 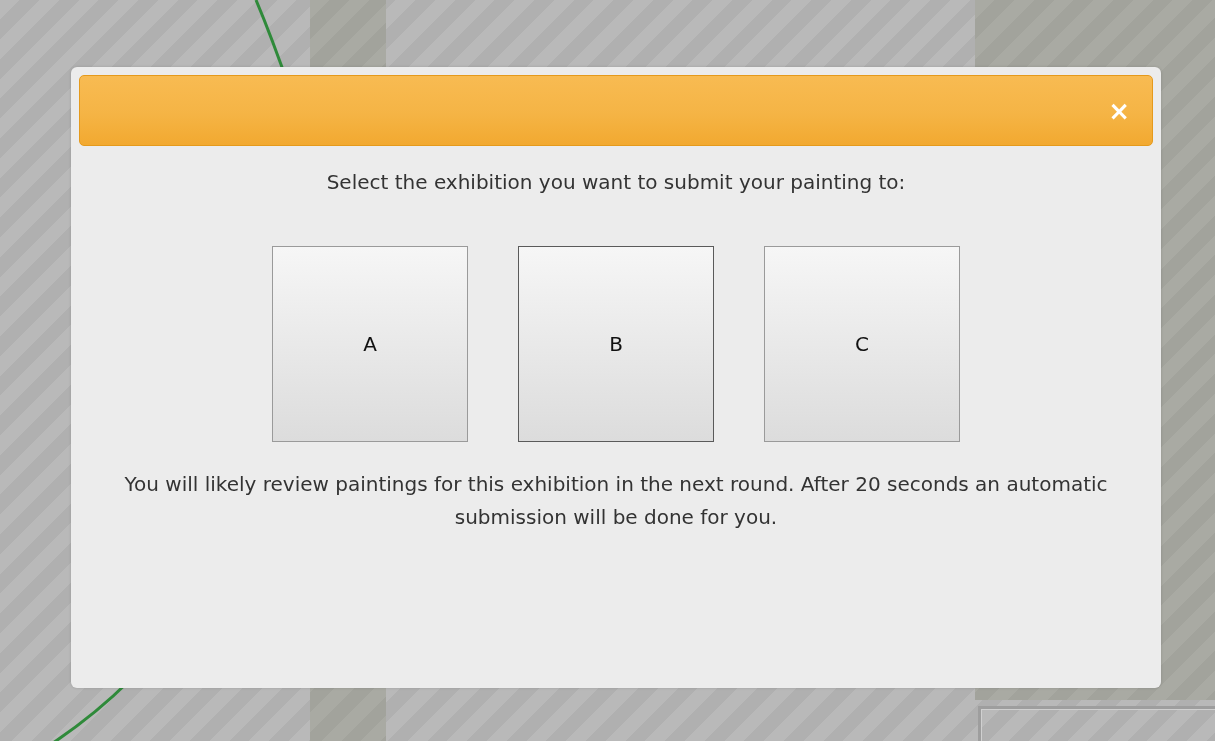 What do you see at coordinates (616, 182) in the screenshot?
I see `dialog-prompt: Select the exhibition you want to submit your painting to:` at bounding box center [616, 182].